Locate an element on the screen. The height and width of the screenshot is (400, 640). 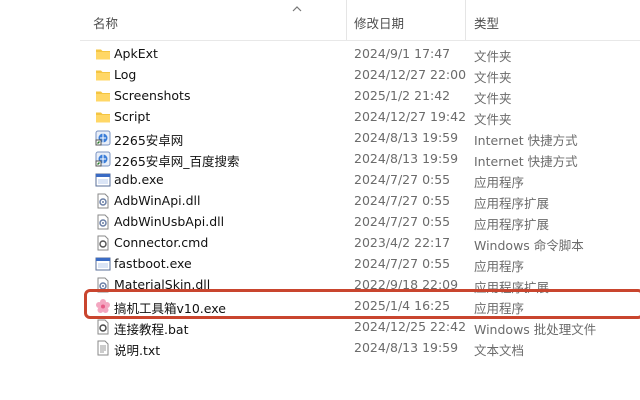
file-type: Windows 命令脚本 is located at coordinates (529, 245).